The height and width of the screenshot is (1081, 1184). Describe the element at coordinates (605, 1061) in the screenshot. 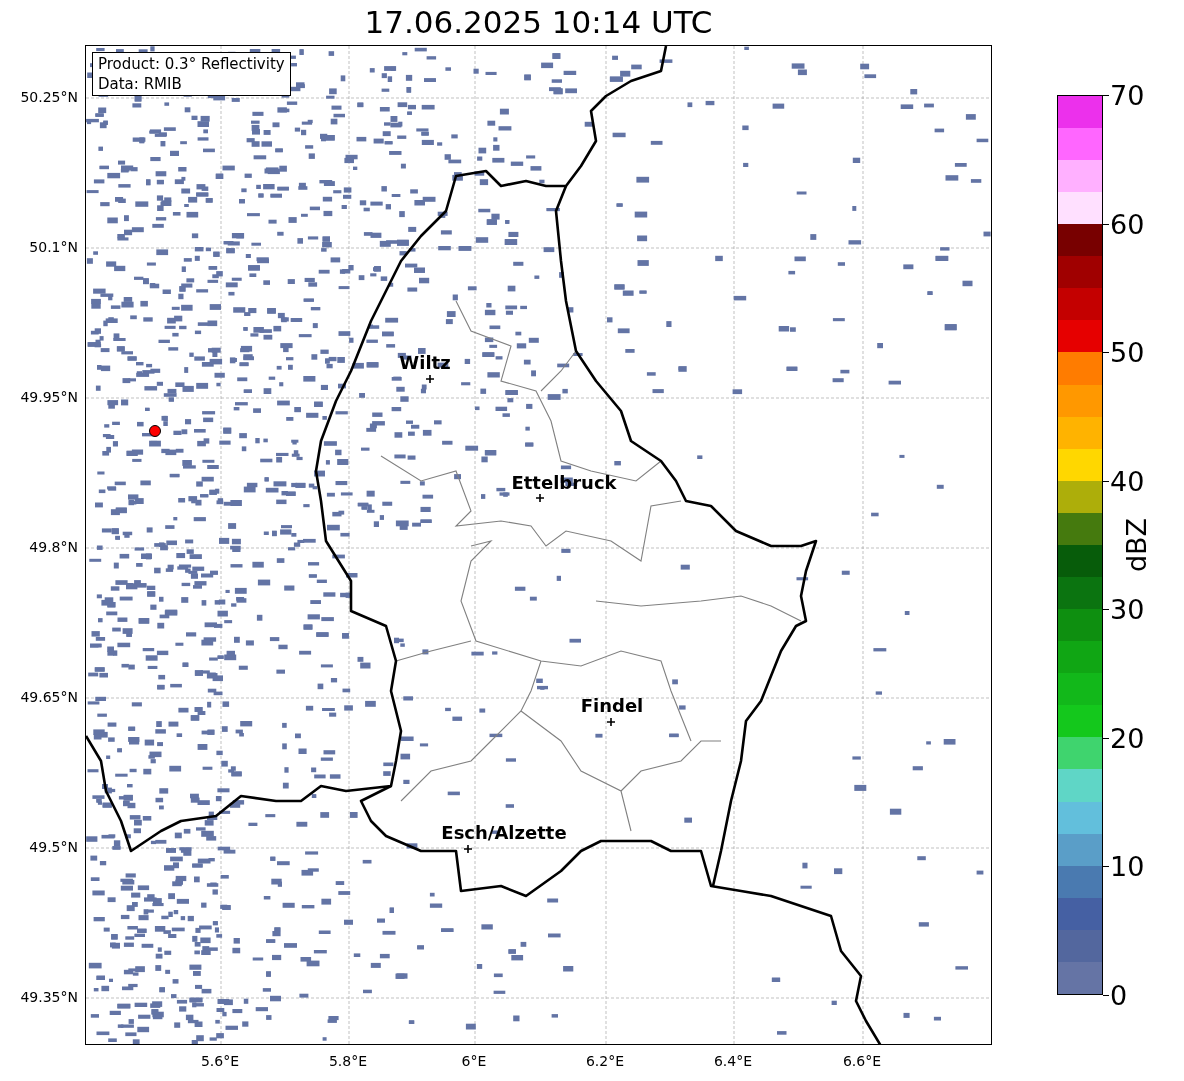

I see `longitude-label: 6.2°E` at that location.